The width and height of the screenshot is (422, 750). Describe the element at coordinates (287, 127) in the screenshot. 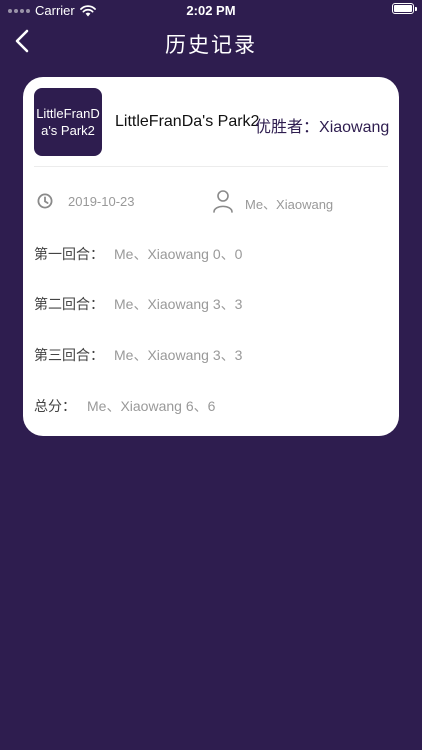

I see `winner-label: 优胜者：` at that location.